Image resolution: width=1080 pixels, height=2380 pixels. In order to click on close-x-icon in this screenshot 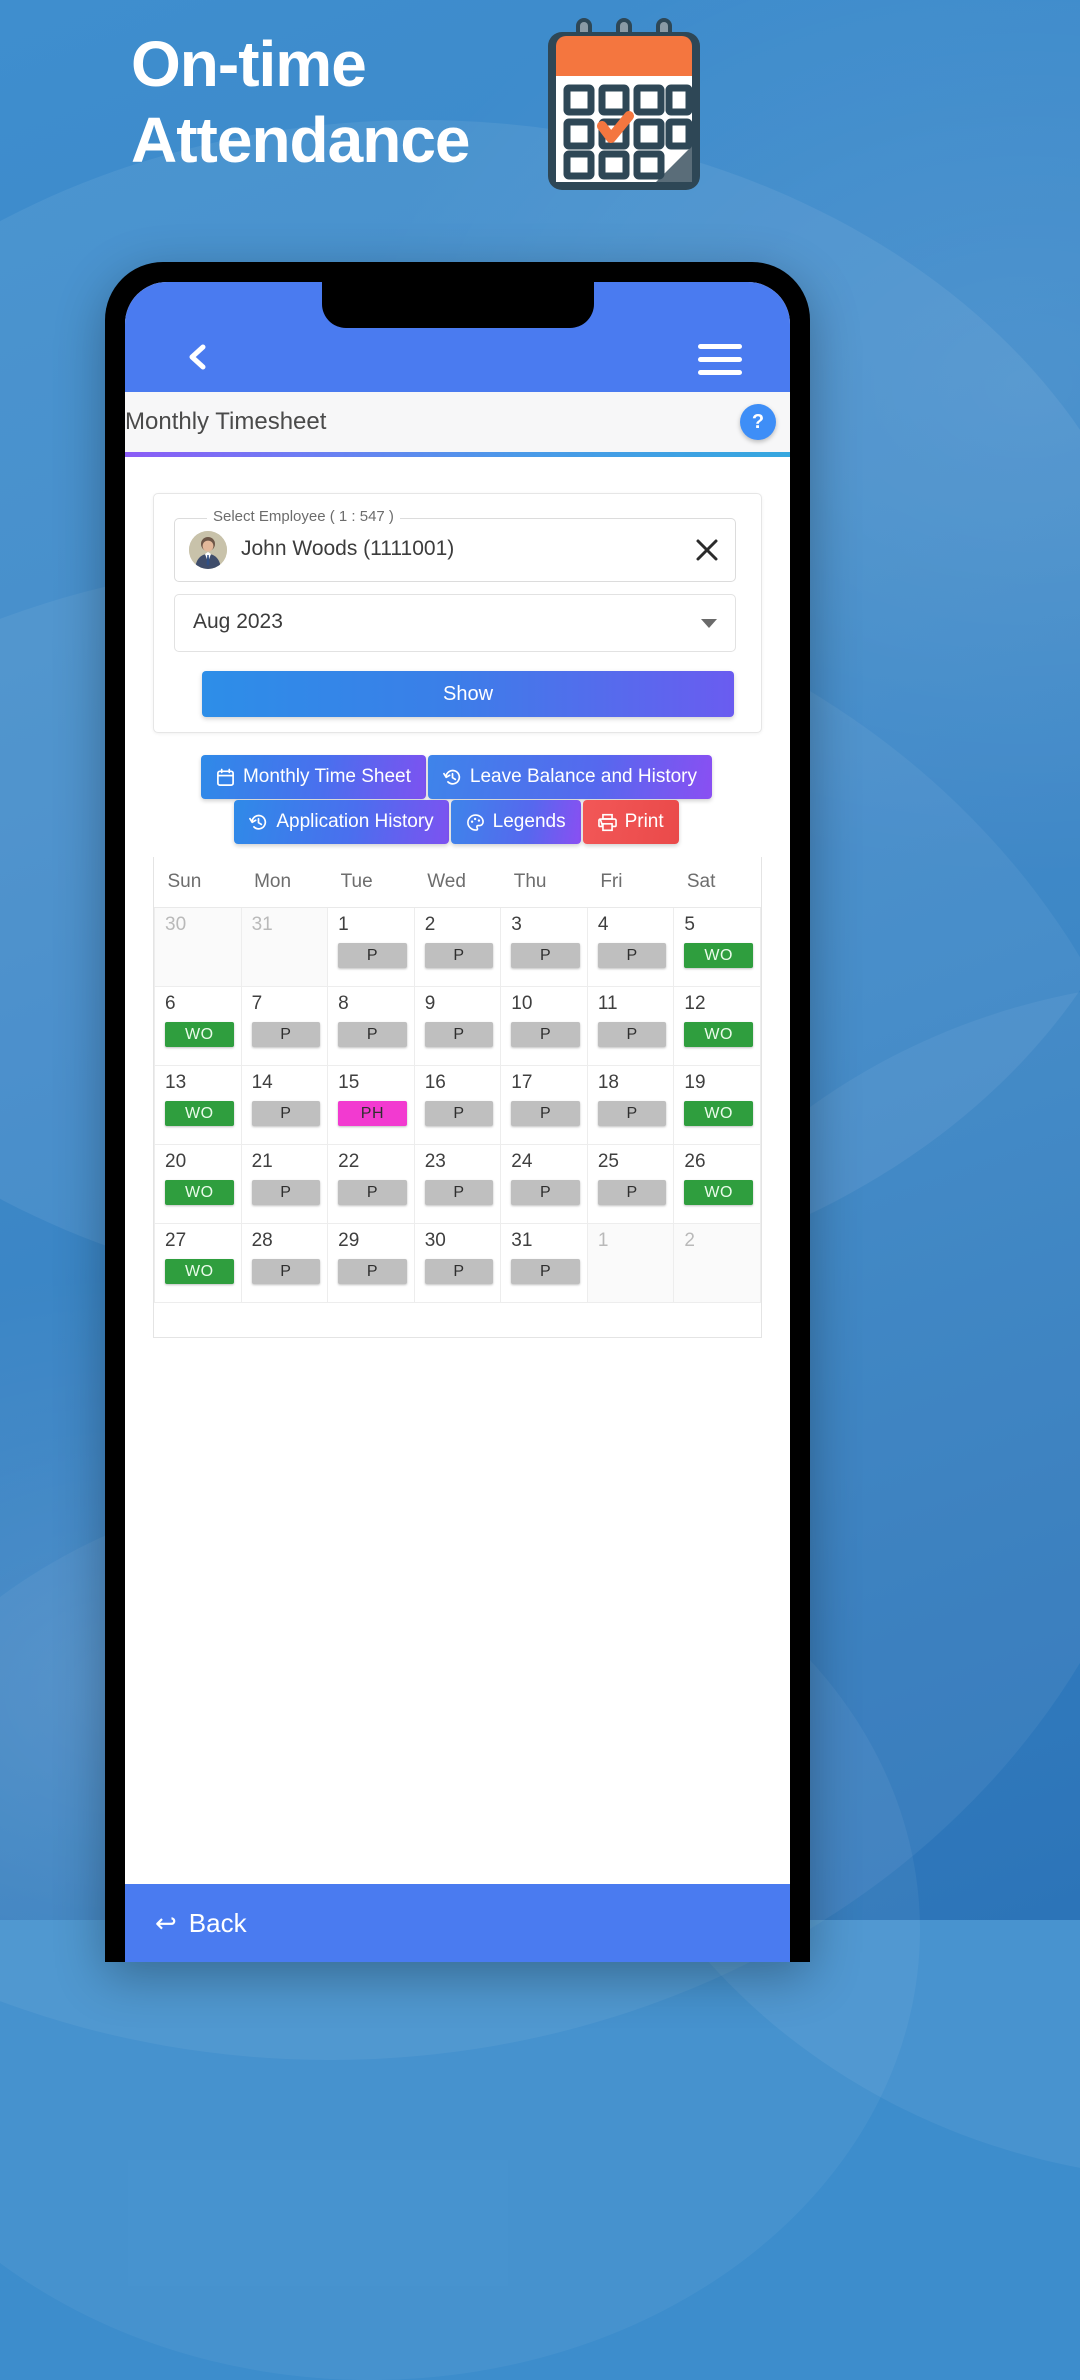, I will do `click(707, 550)`.